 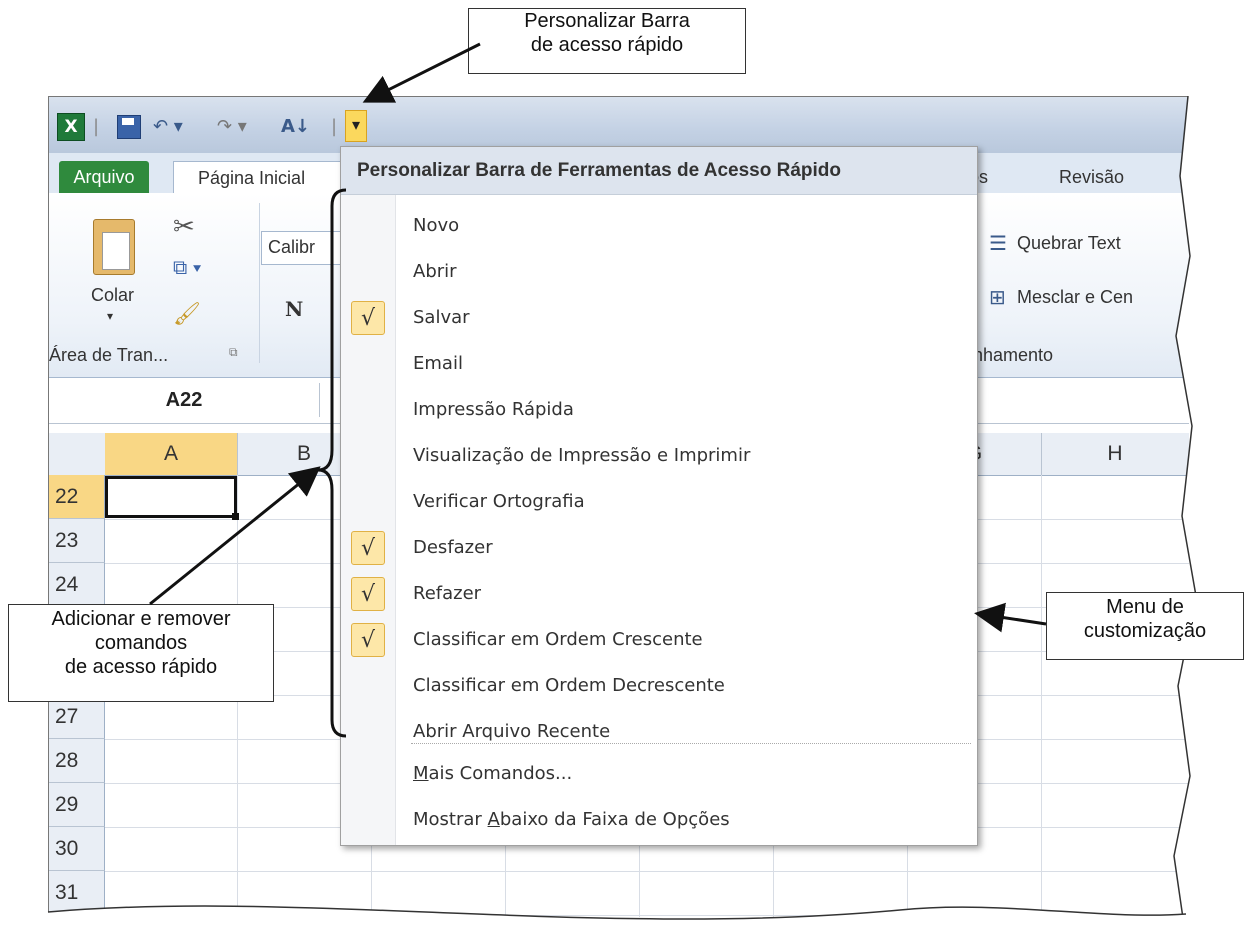 What do you see at coordinates (235, 536) in the screenshot?
I see `arrow-left` at bounding box center [235, 536].